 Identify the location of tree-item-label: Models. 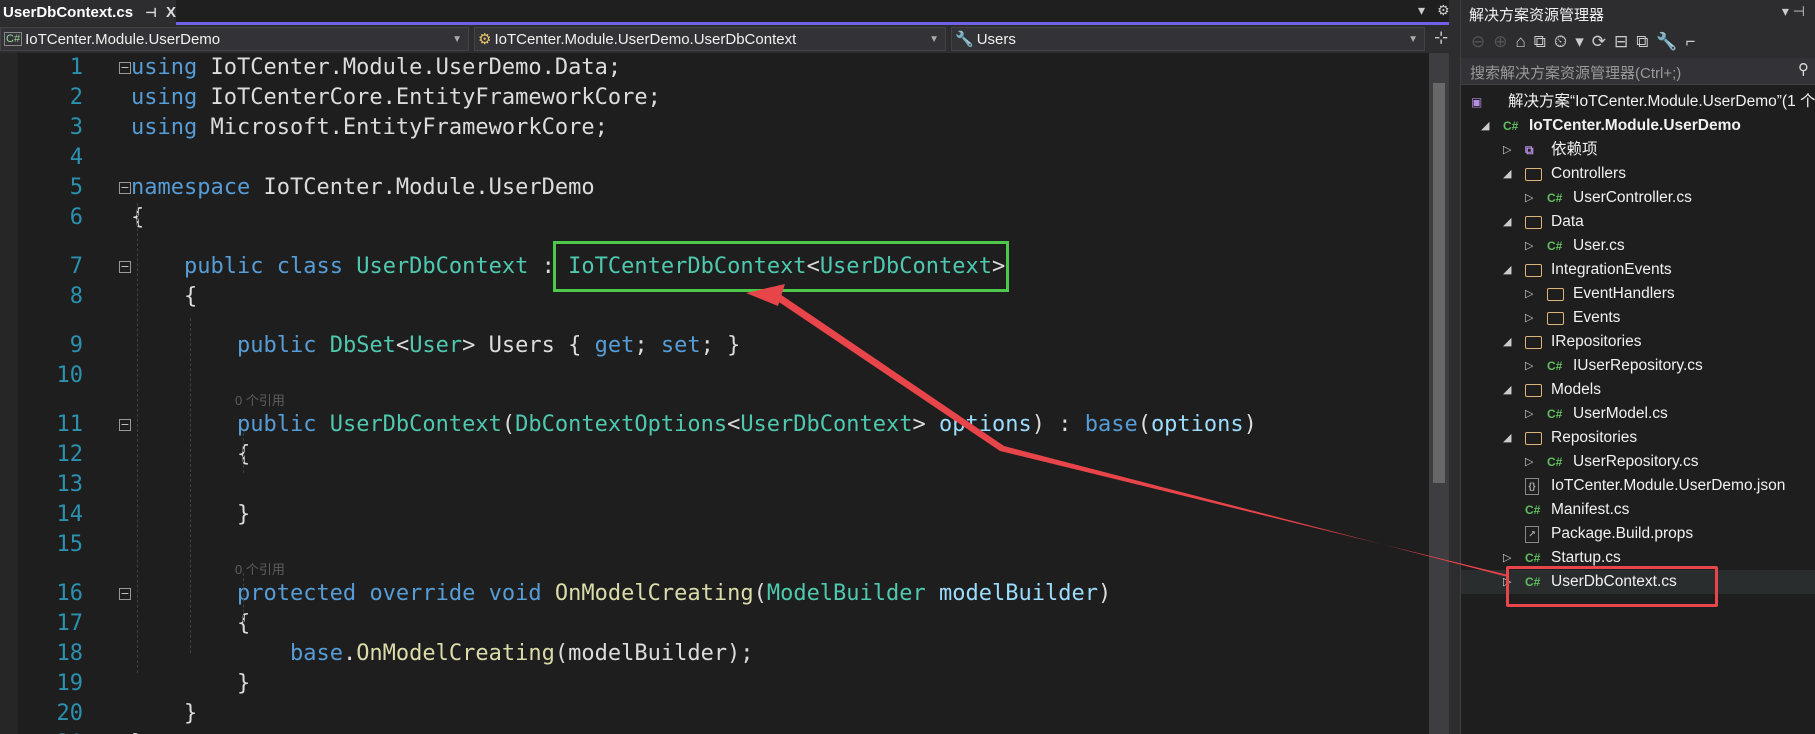
(1576, 389).